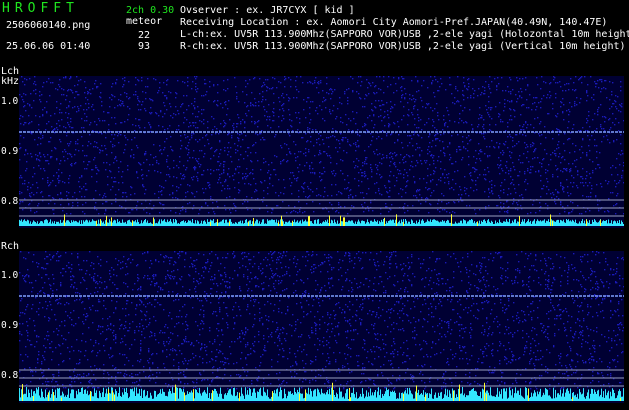 The height and width of the screenshot is (410, 629). I want to click on version-label: 2ch 0.30, so click(150, 10).